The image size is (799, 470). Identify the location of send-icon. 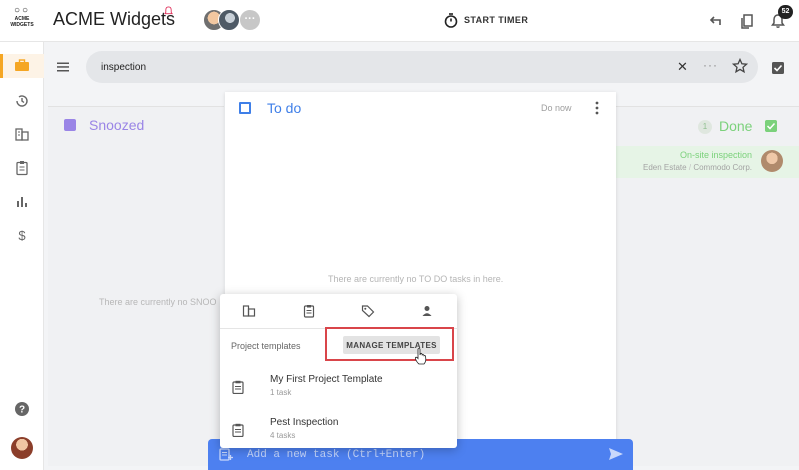
(616, 454).